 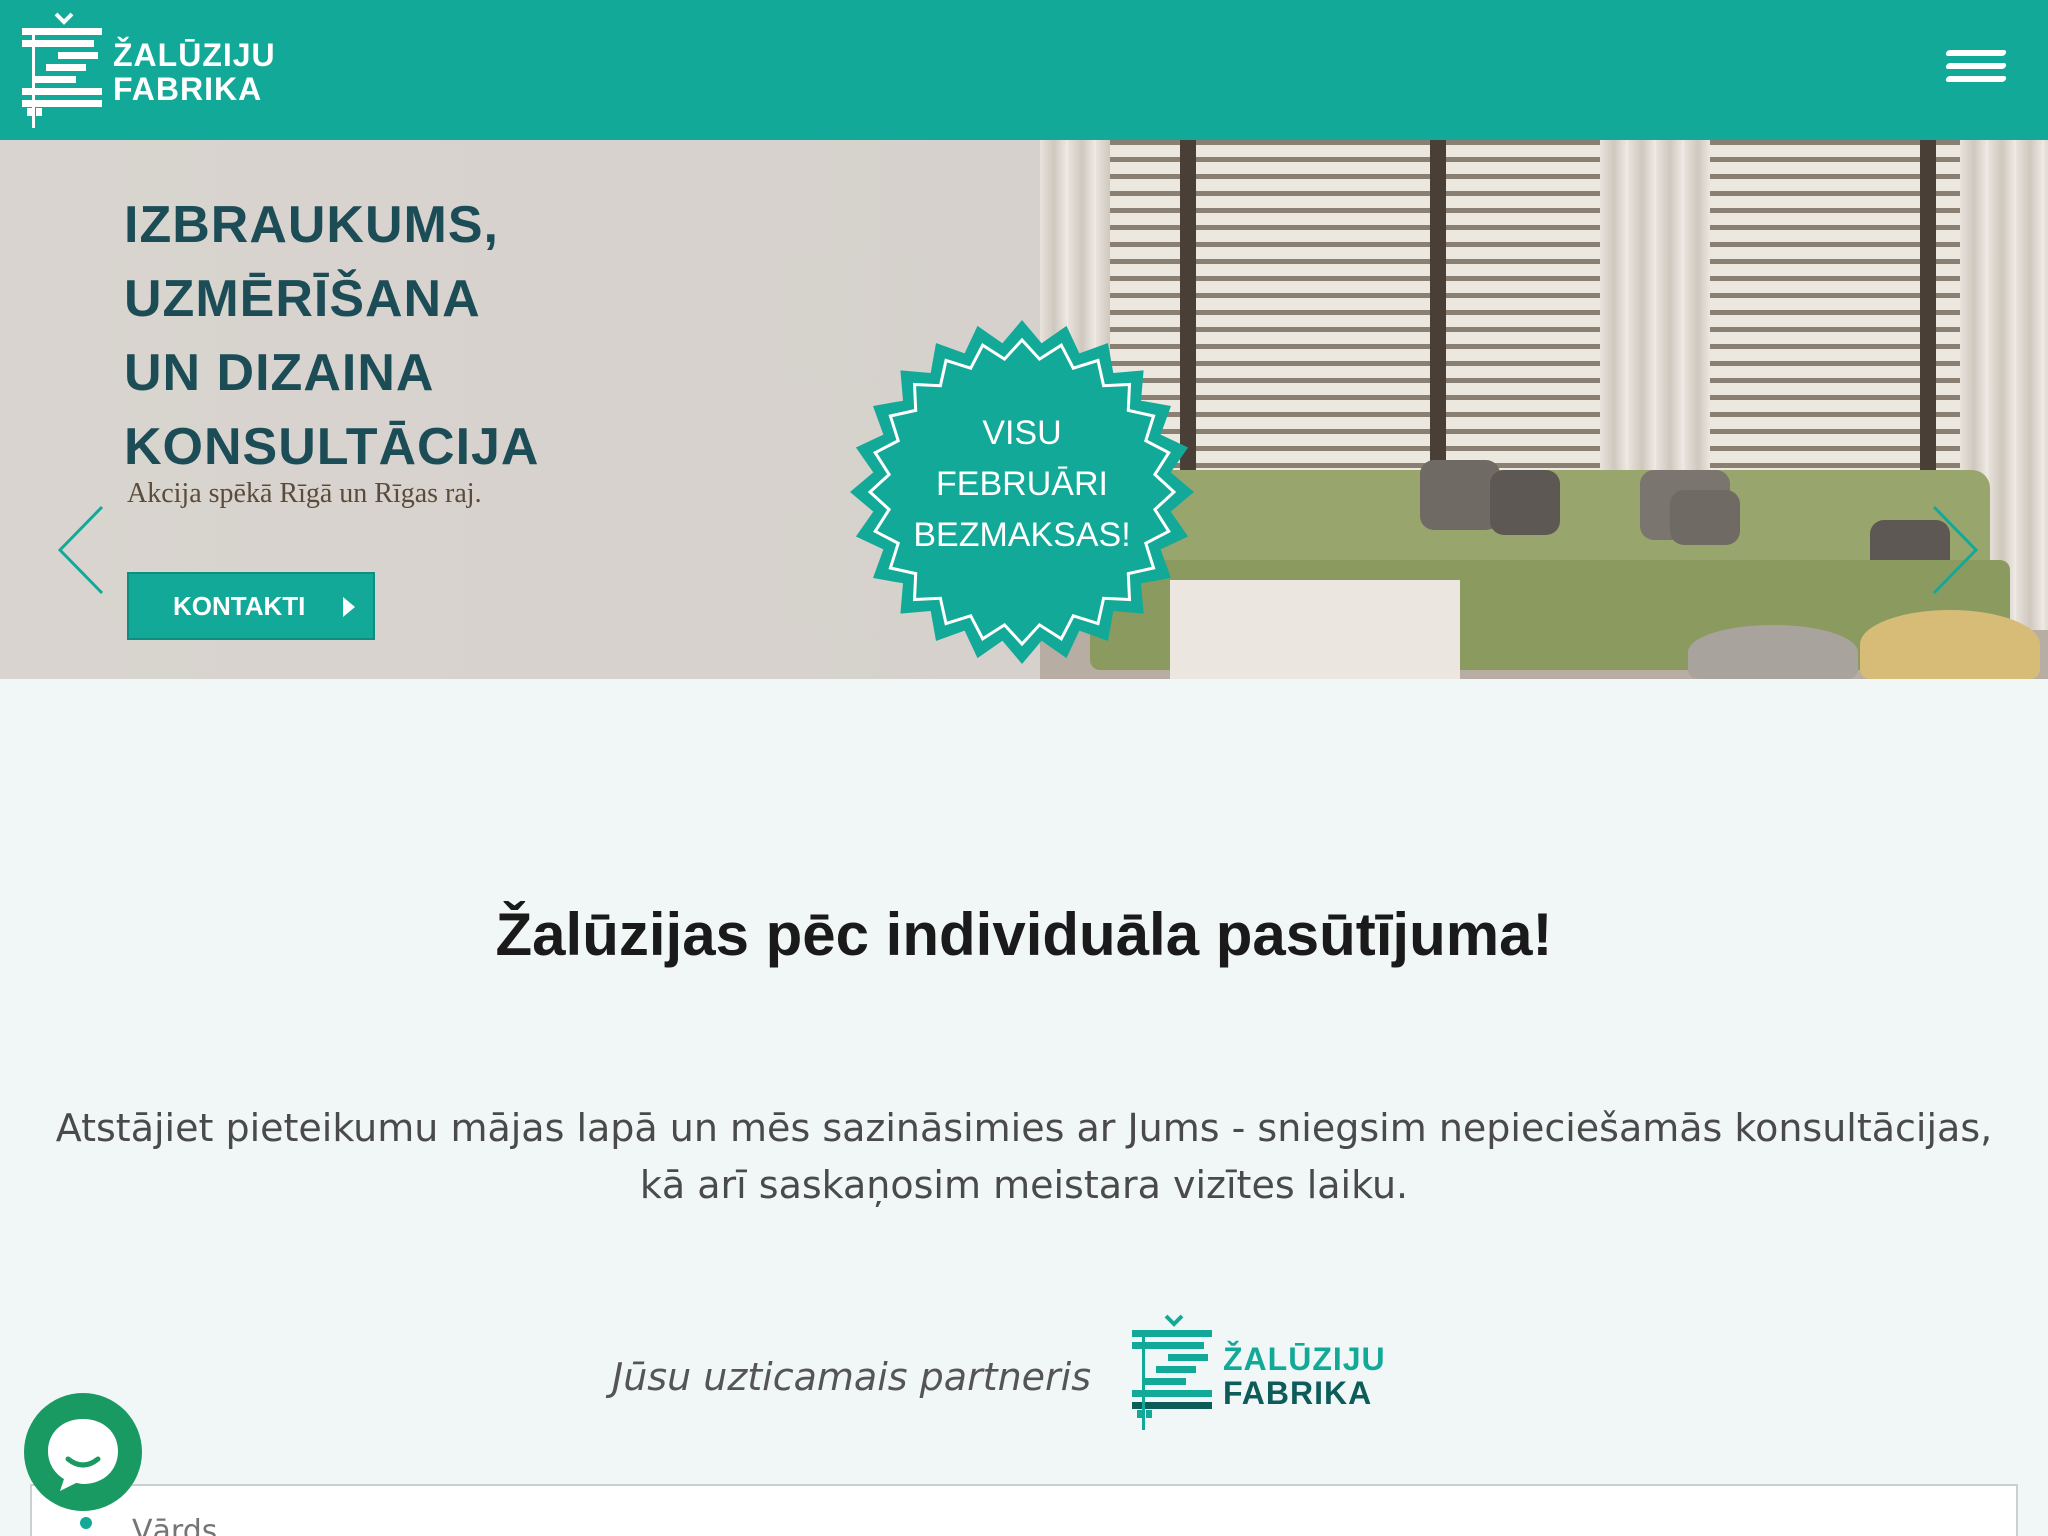 I want to click on contacts-button: KONTAKTI, so click(x=251, y=606).